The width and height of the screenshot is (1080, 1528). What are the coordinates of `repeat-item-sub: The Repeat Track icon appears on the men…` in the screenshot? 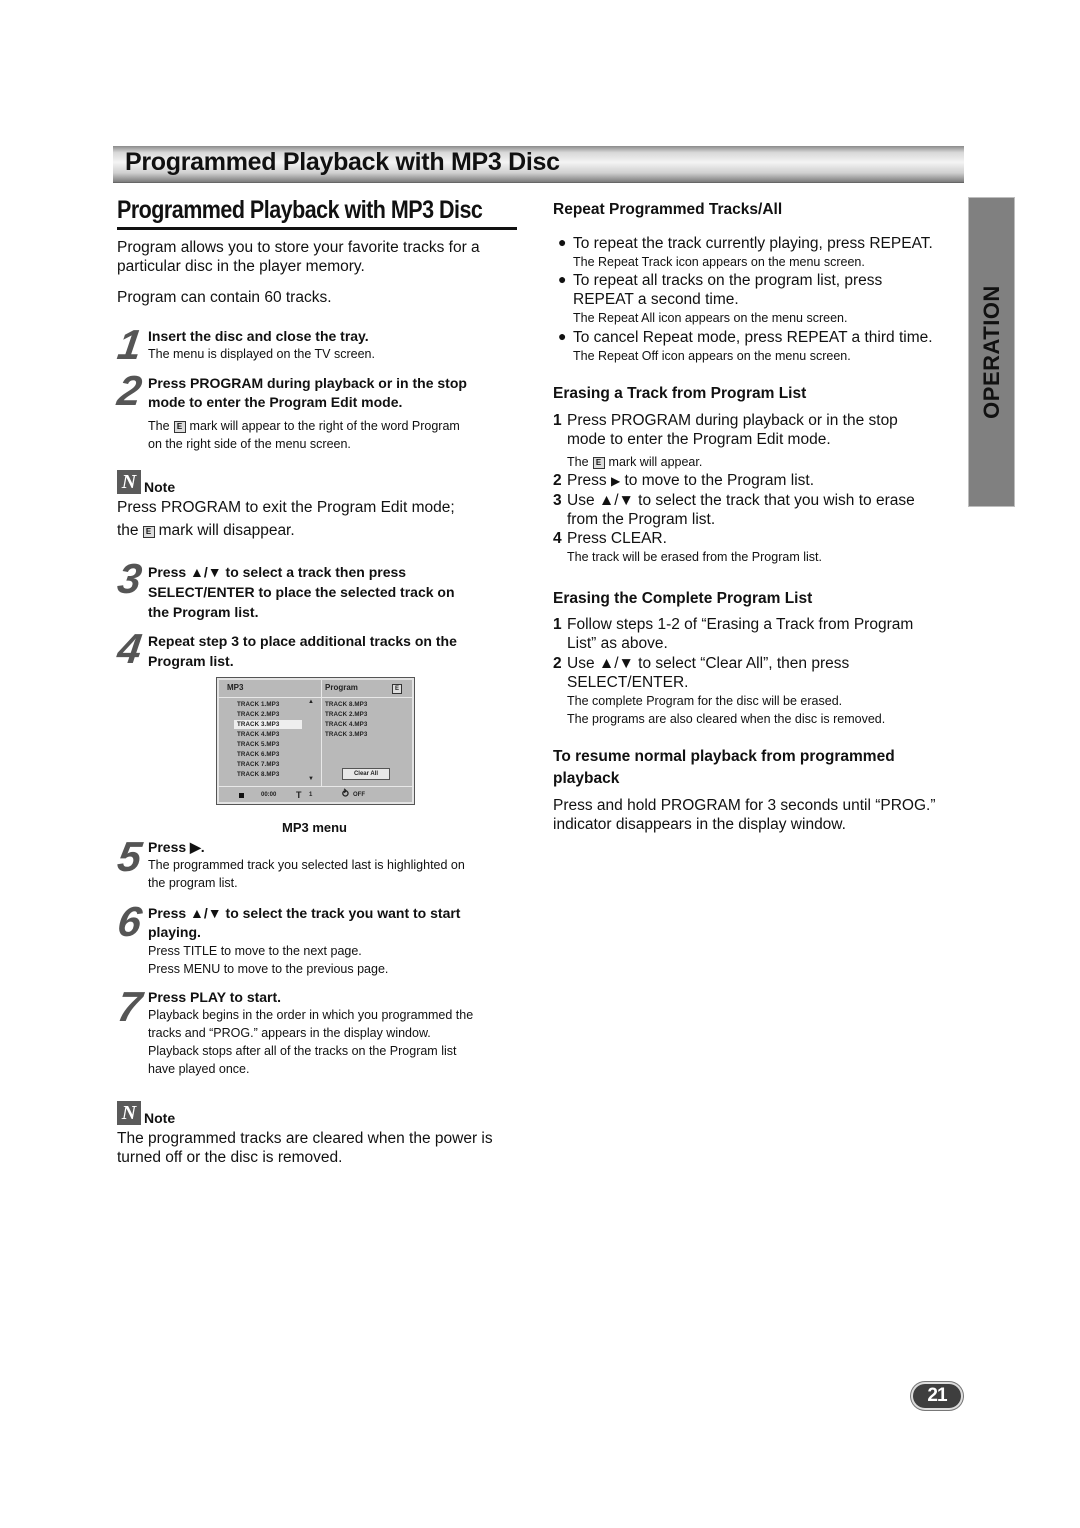 It's located at (719, 262).